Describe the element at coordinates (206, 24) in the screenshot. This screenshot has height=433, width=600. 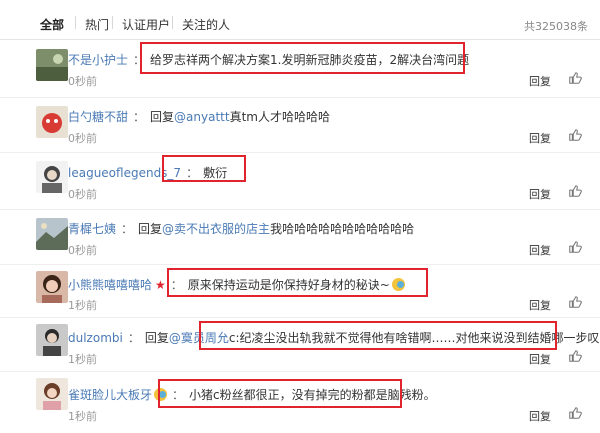
I see `tab-following: 关注的人` at that location.